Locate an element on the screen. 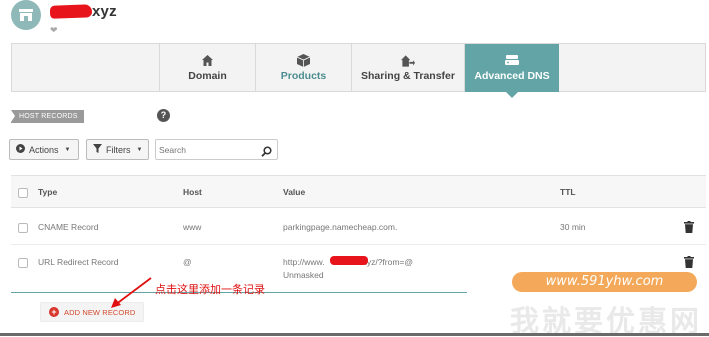 The image size is (709, 337). house-arrow-icon is located at coordinates (408, 60).